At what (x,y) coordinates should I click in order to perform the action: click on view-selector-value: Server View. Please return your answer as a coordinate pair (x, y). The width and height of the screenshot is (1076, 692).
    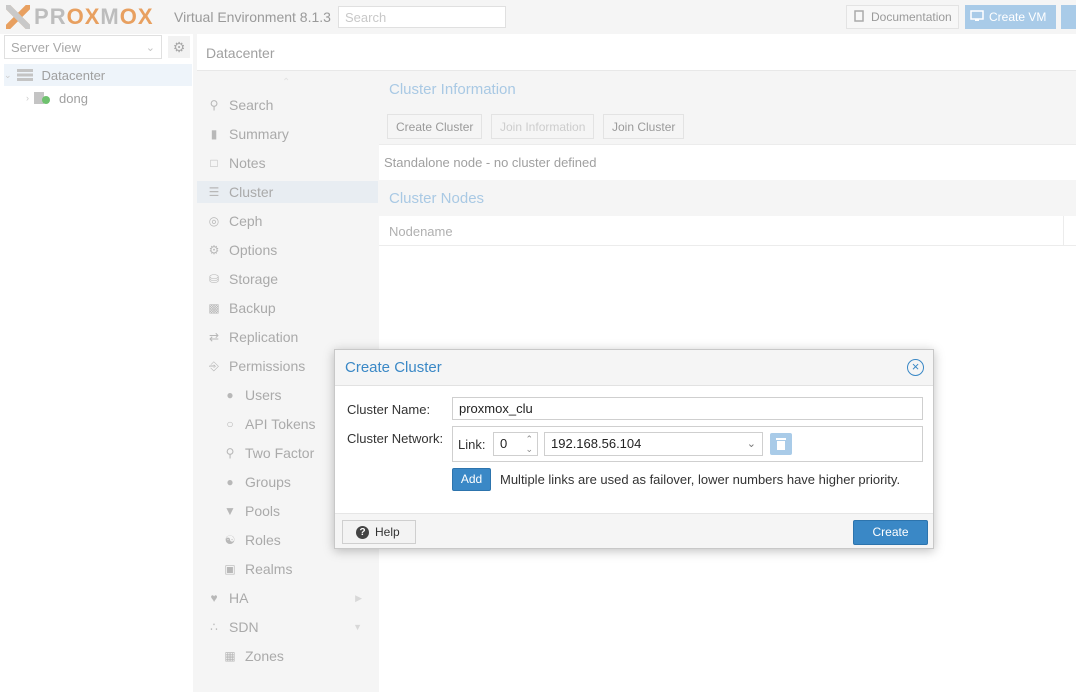
    Looking at the image, I should click on (46, 47).